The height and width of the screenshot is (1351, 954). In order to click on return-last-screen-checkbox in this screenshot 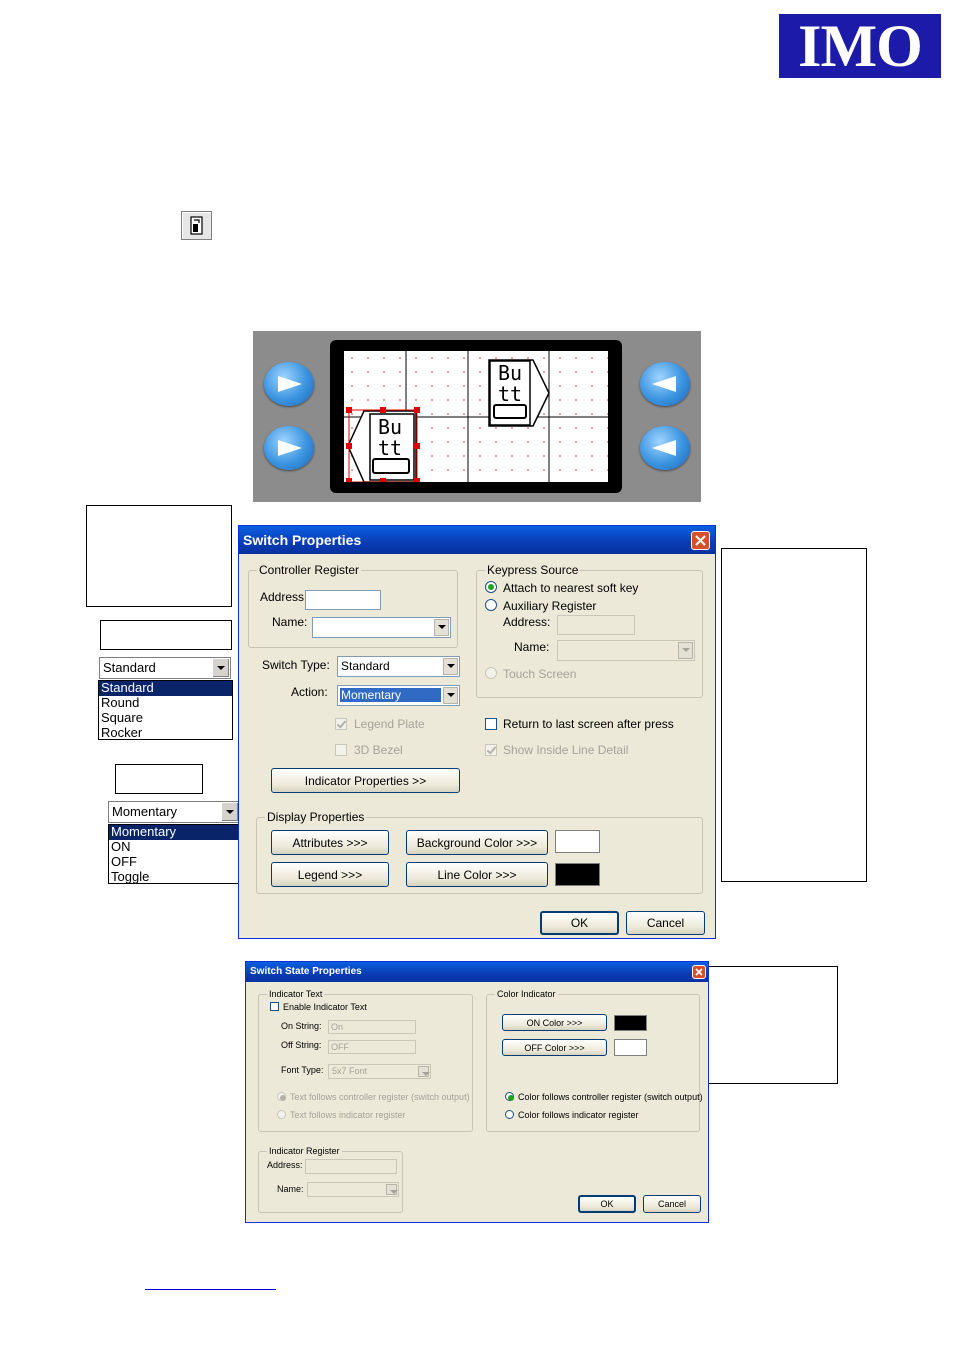, I will do `click(491, 724)`.